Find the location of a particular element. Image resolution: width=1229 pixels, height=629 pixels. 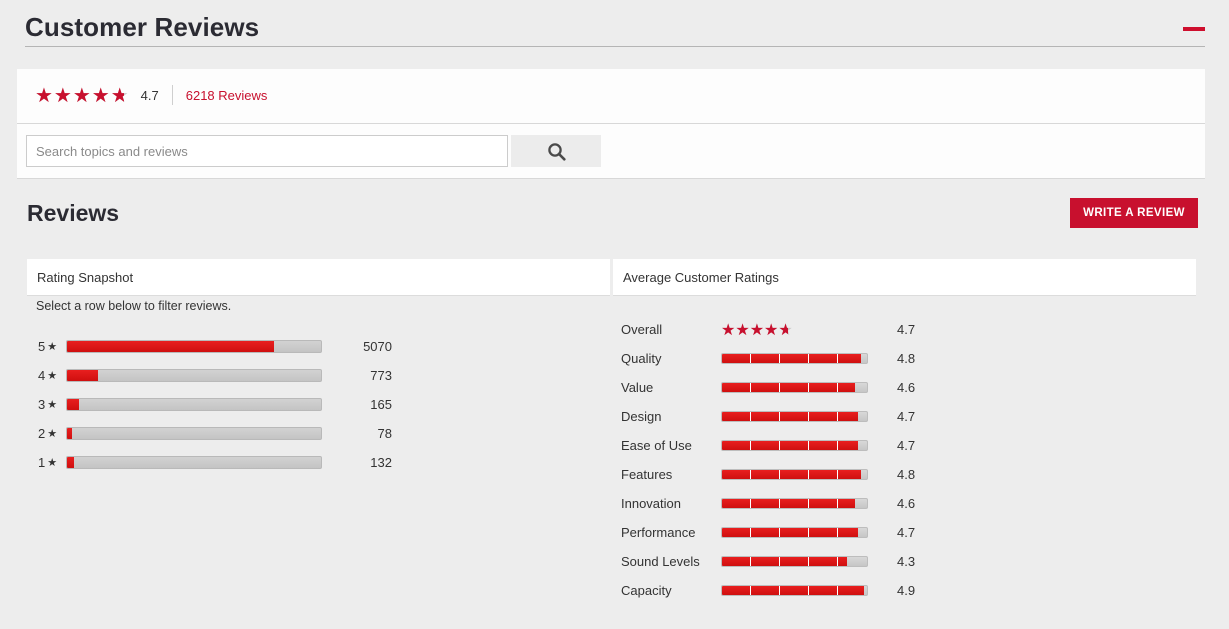

snapshot-row-count: 78 is located at coordinates (384, 433).